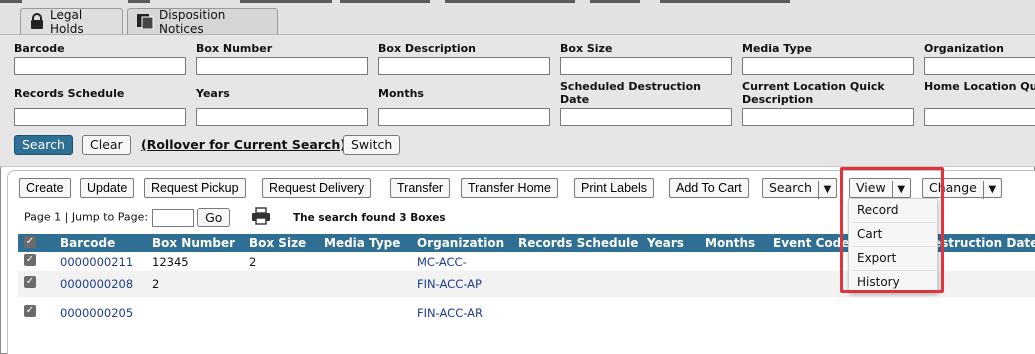 The image size is (1035, 354). I want to click on field-label: Media Type, so click(777, 48).